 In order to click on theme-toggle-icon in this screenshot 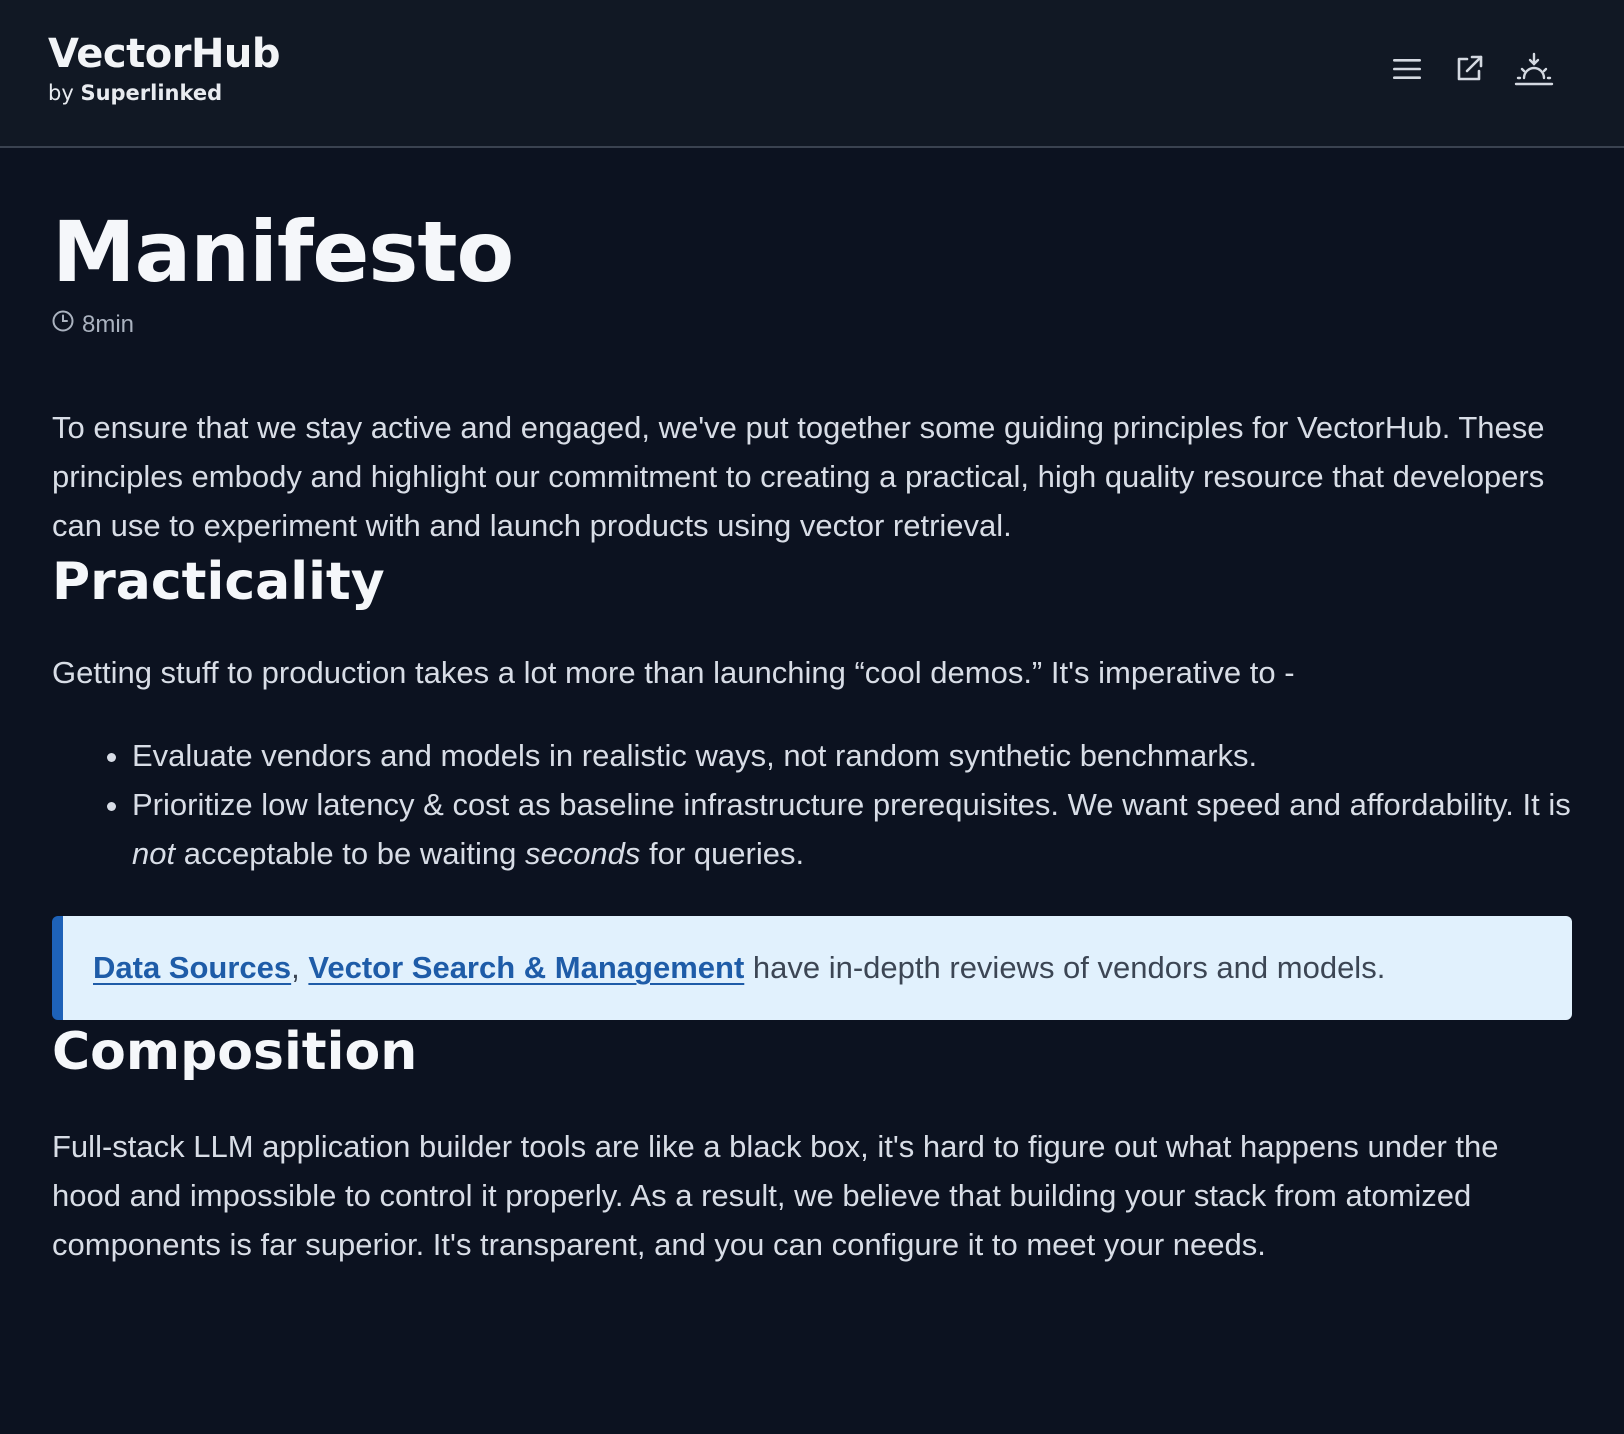, I will do `click(1534, 69)`.